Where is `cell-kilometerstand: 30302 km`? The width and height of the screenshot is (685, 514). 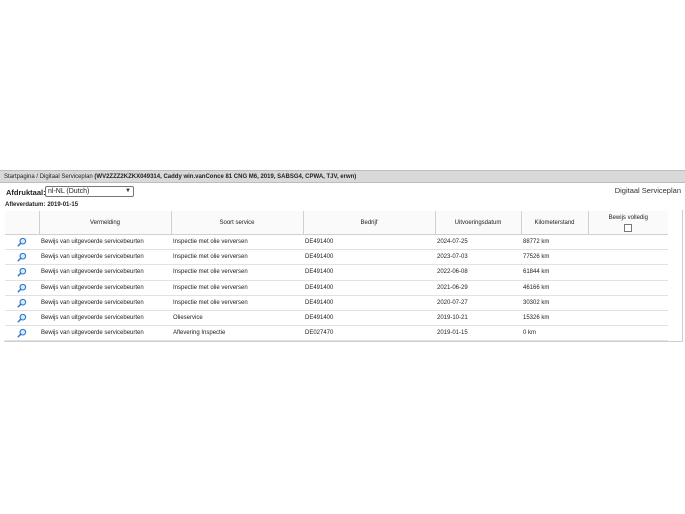
cell-kilometerstand: 30302 km is located at coordinates (554, 303).